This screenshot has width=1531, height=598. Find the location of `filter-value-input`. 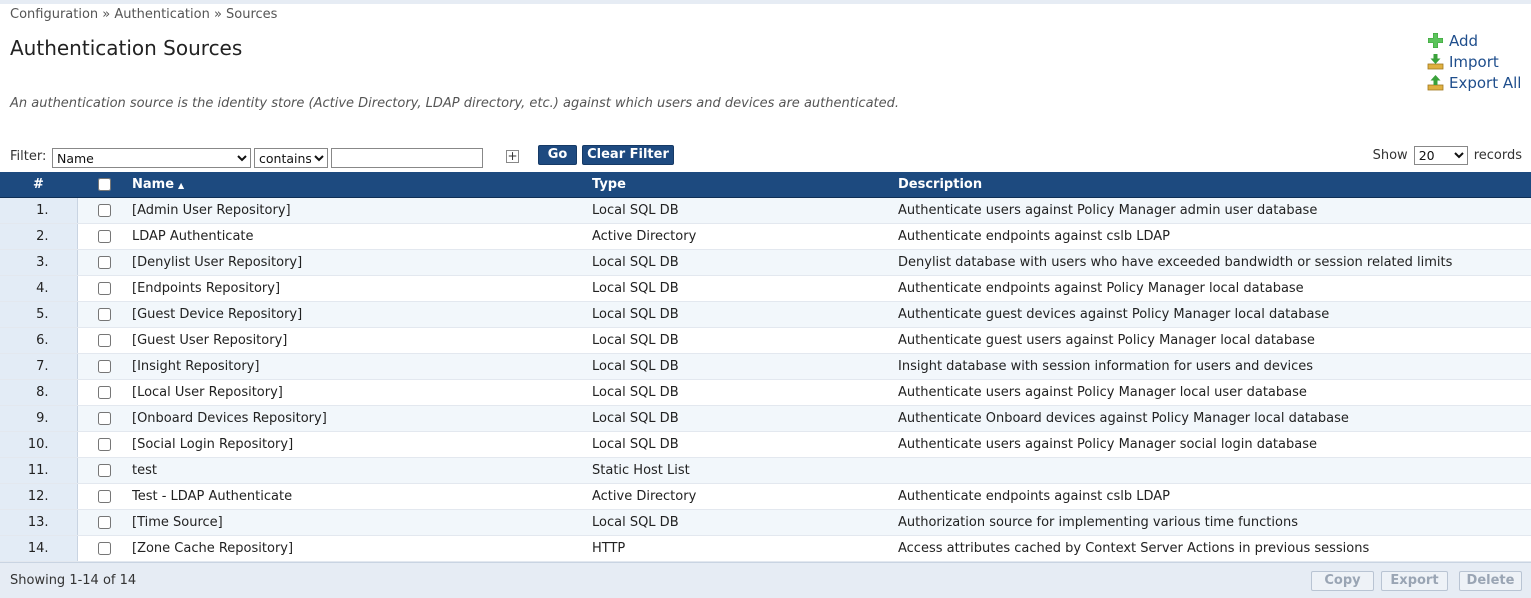

filter-value-input is located at coordinates (407, 158).